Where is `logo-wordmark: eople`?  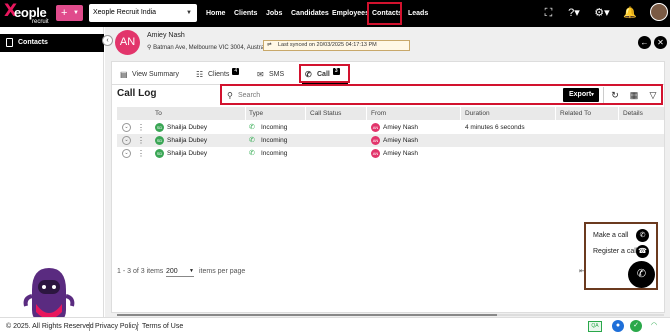
logo-wordmark: eople is located at coordinates (30, 12).